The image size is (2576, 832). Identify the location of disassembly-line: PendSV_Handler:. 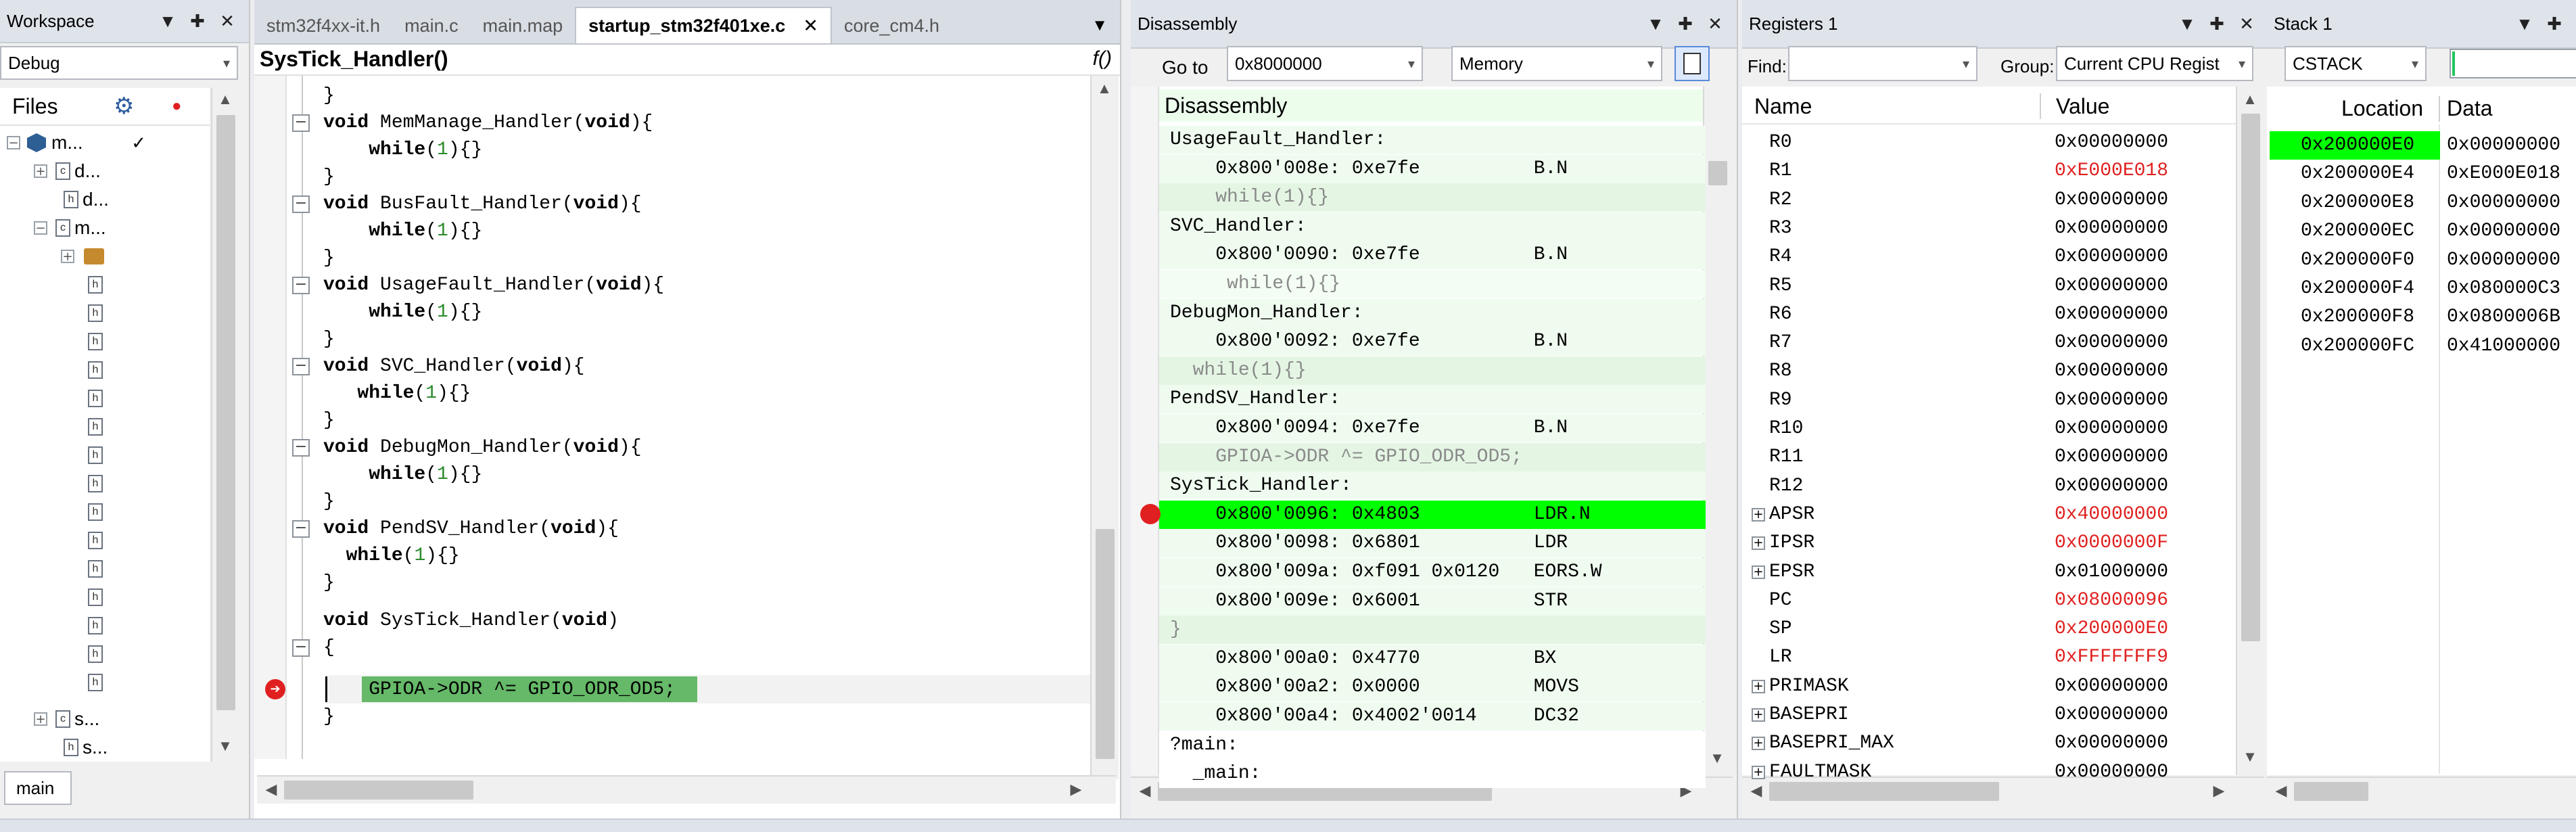
(1255, 399).